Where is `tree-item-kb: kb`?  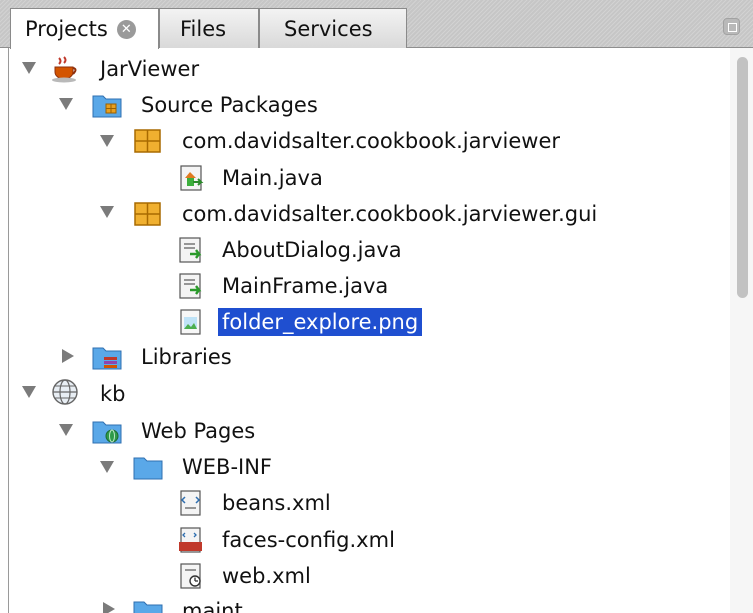
tree-item-kb: kb is located at coordinates (113, 394).